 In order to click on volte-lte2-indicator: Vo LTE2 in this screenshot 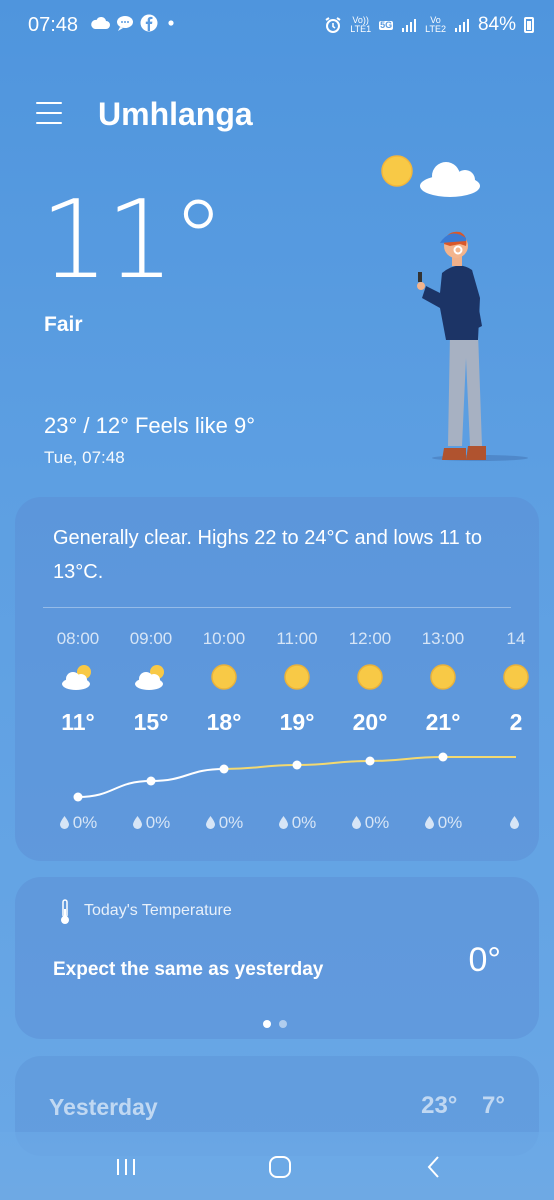, I will do `click(435, 24)`.